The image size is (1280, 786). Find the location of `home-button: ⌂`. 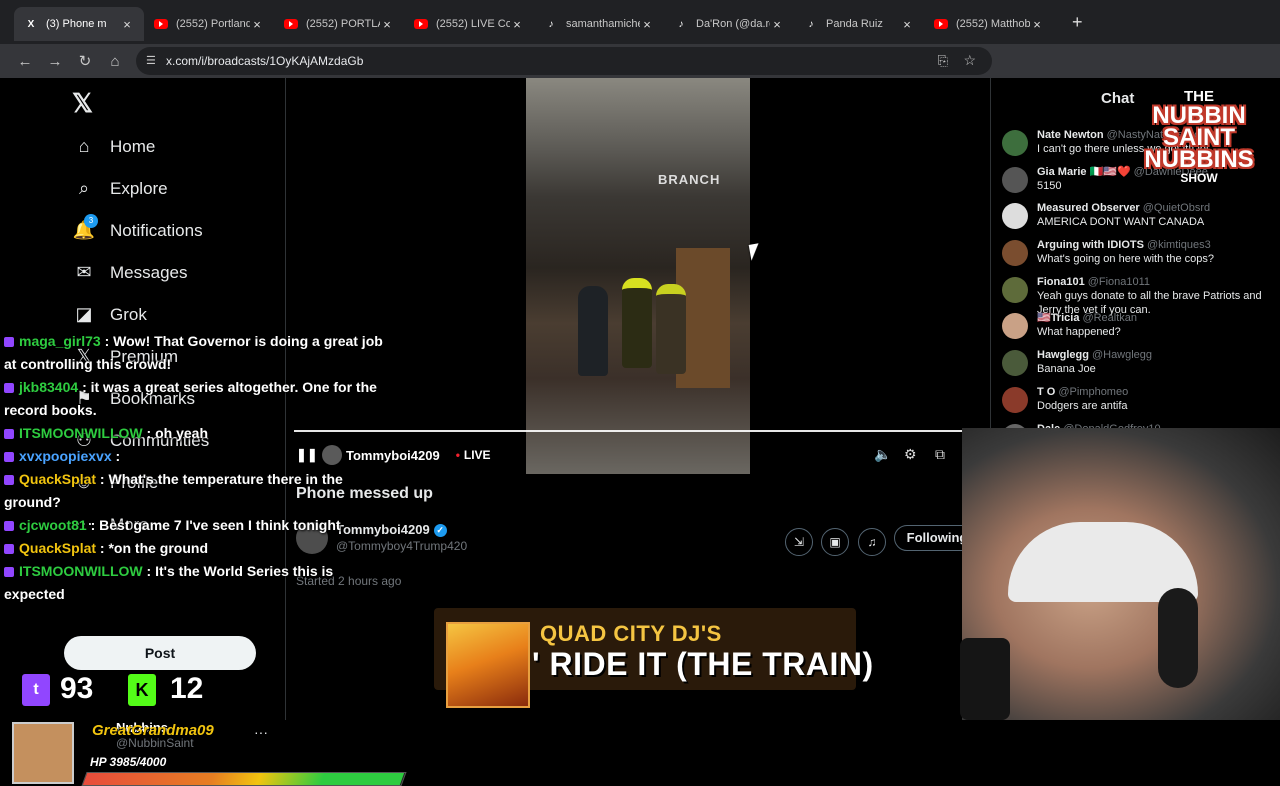

home-button: ⌂ is located at coordinates (115, 61).